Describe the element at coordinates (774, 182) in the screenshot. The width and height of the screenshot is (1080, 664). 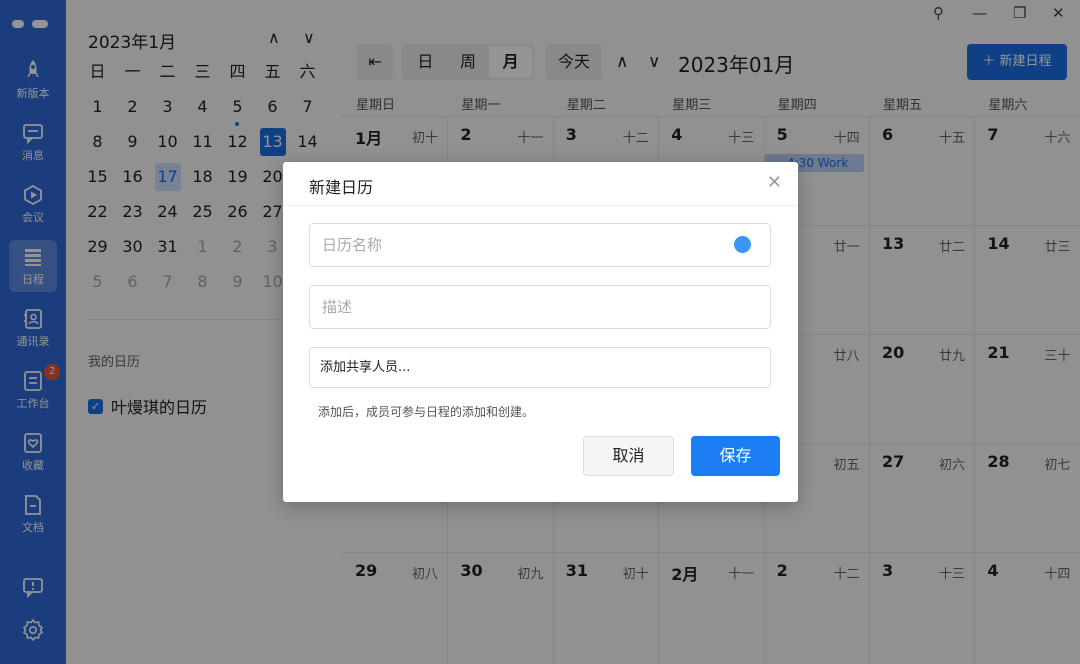
I see `close-icon: ✕` at that location.